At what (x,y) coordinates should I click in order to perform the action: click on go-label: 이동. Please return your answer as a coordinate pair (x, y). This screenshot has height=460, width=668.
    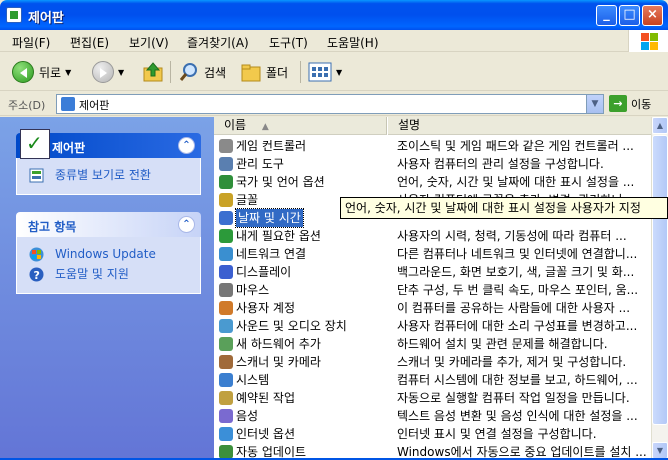
    Looking at the image, I should click on (641, 104).